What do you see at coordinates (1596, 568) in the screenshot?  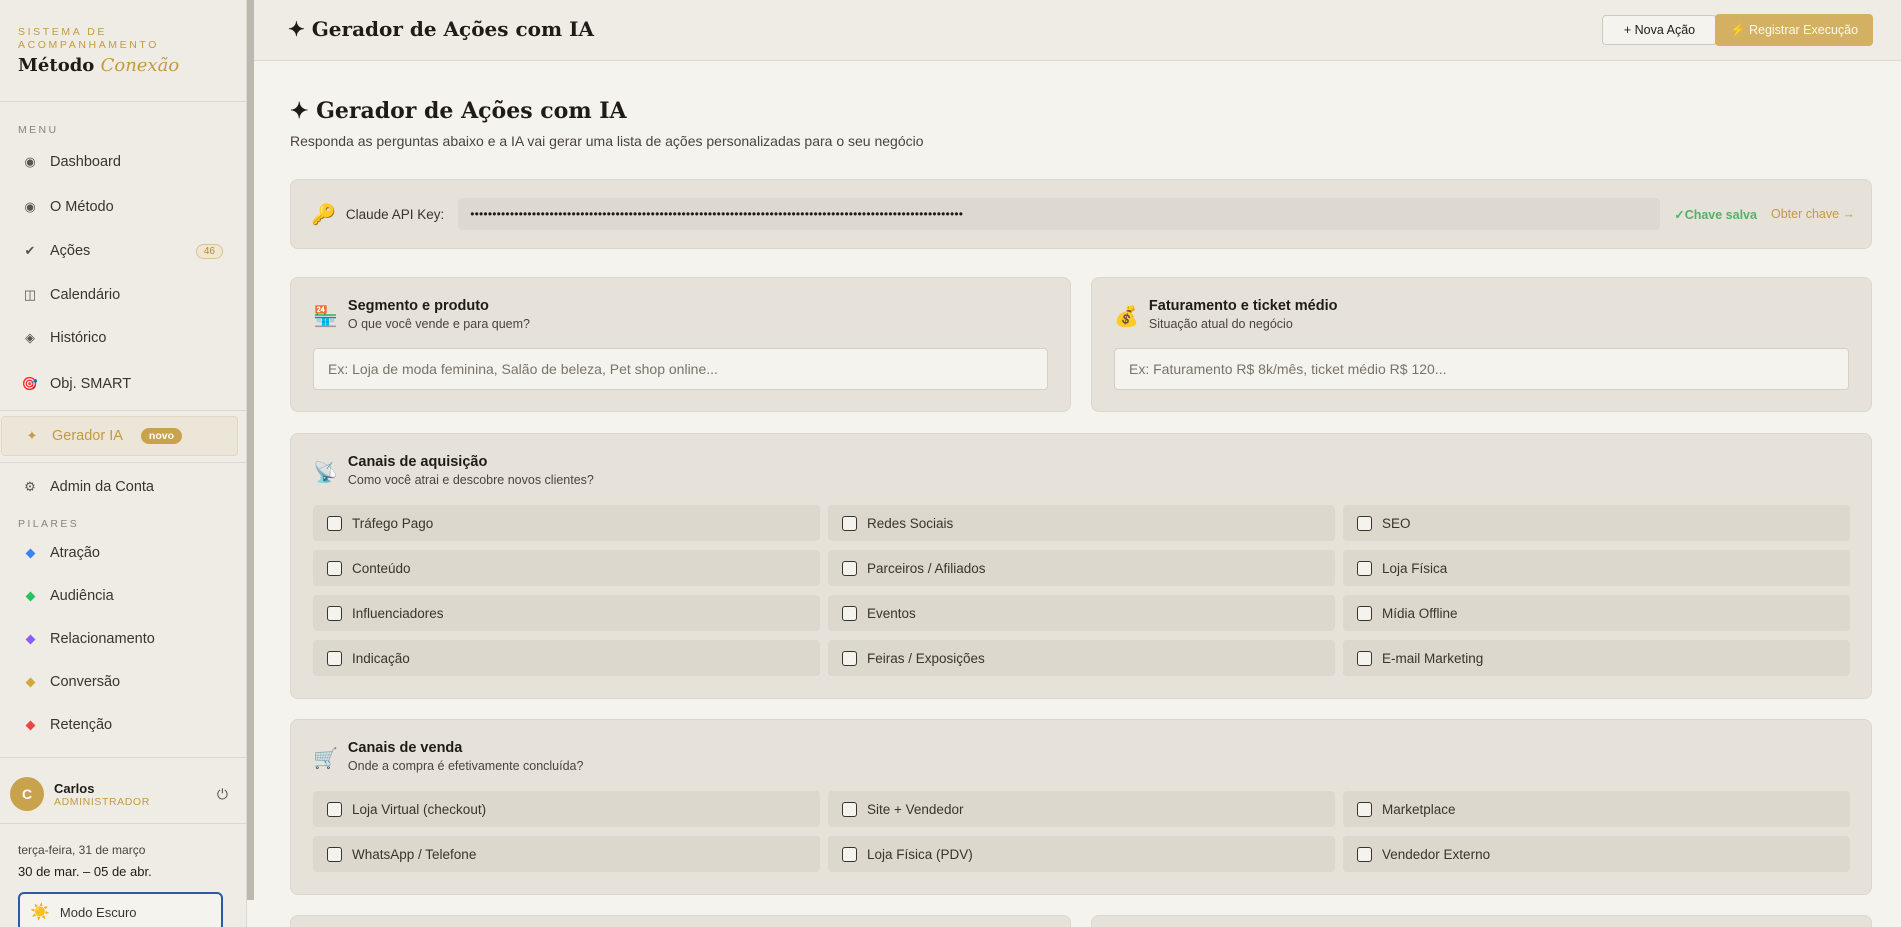 I see `checkbox-option: Loja Física` at bounding box center [1596, 568].